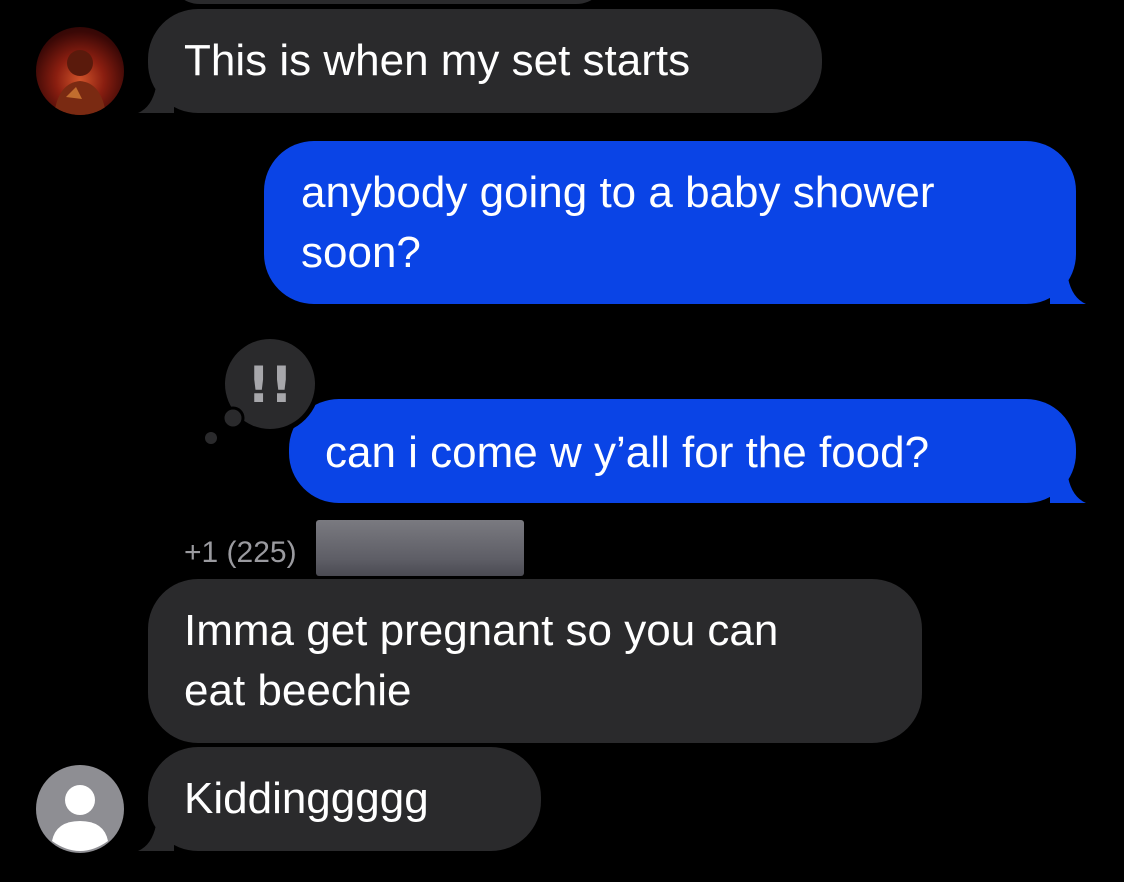  What do you see at coordinates (675, 222) in the screenshot?
I see `message-bubble-outgoing: anybody going to a baby shower soon?` at bounding box center [675, 222].